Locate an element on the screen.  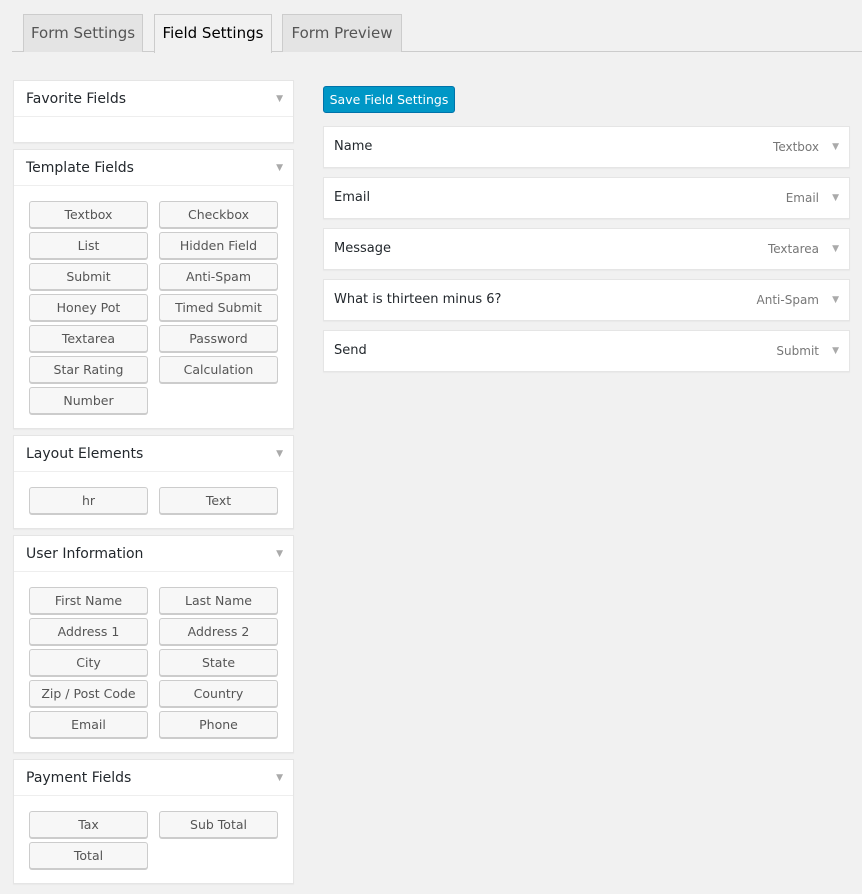
panel-title: Payment Fields is located at coordinates (79, 778).